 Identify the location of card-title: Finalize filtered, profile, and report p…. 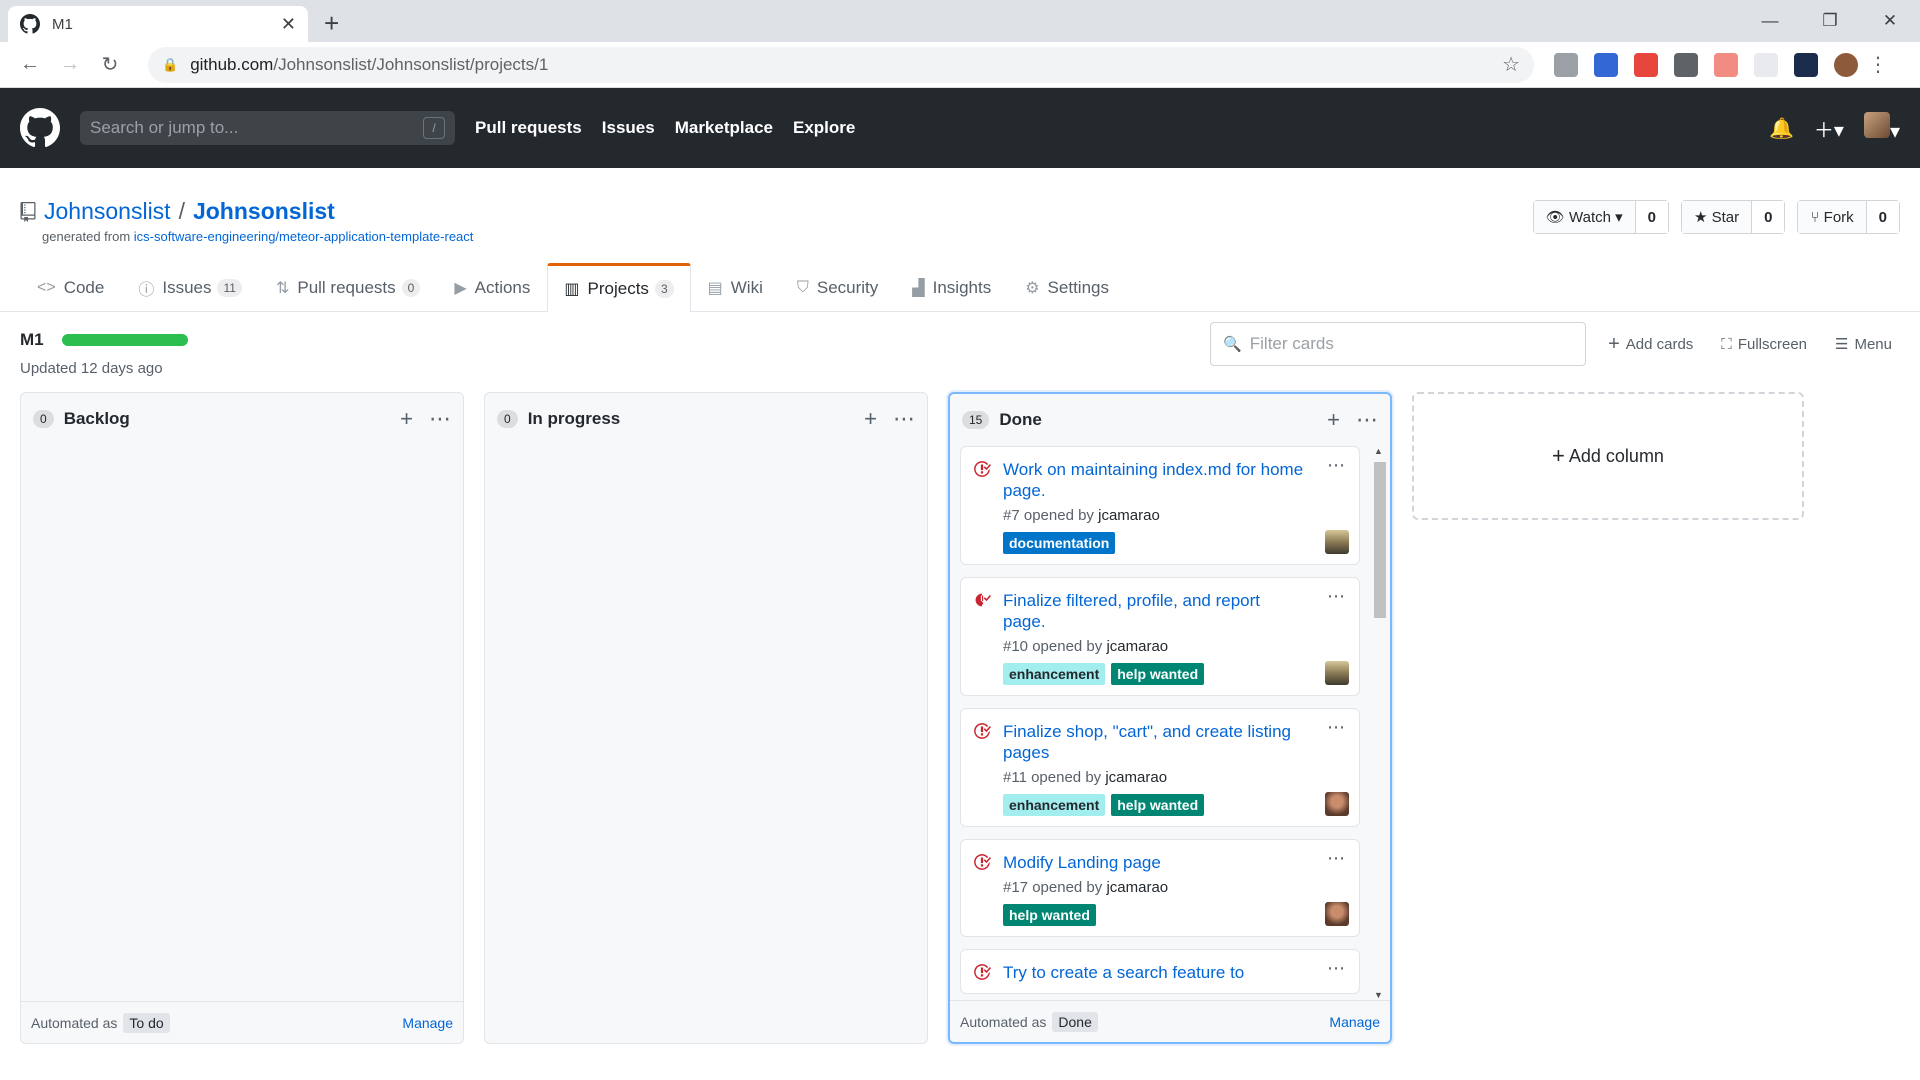
(1155, 611).